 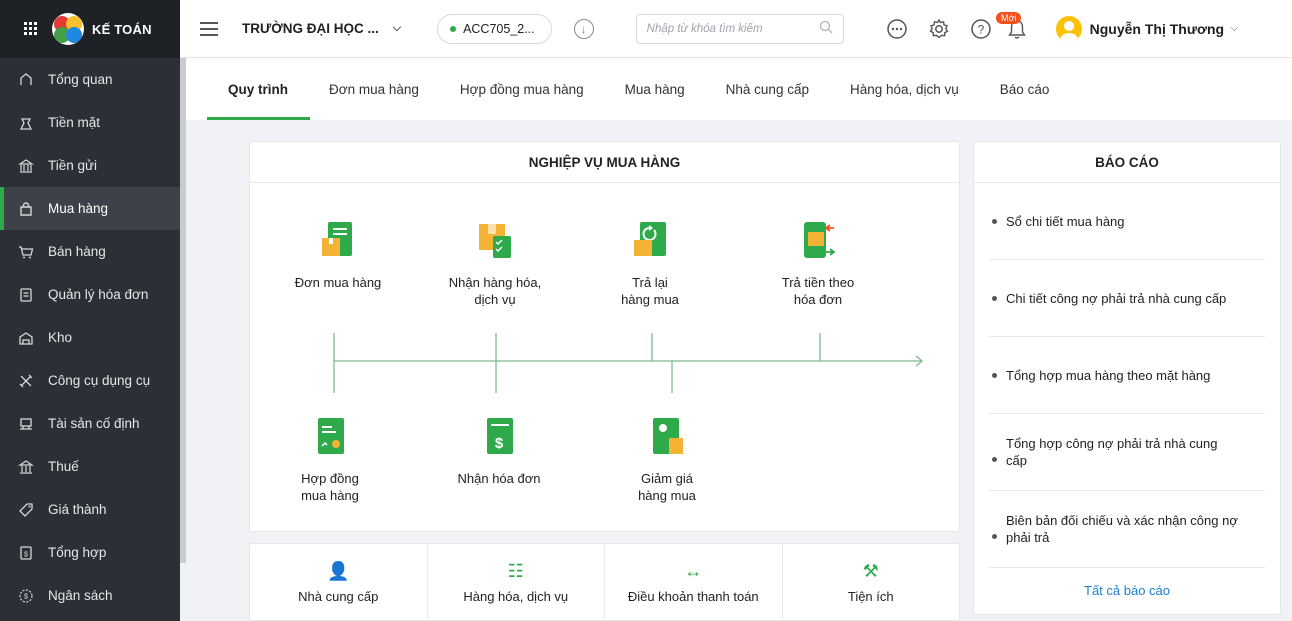 I want to click on report-item: Tổng hợp mua hàng theo mặt hàng, so click(x=1127, y=375).